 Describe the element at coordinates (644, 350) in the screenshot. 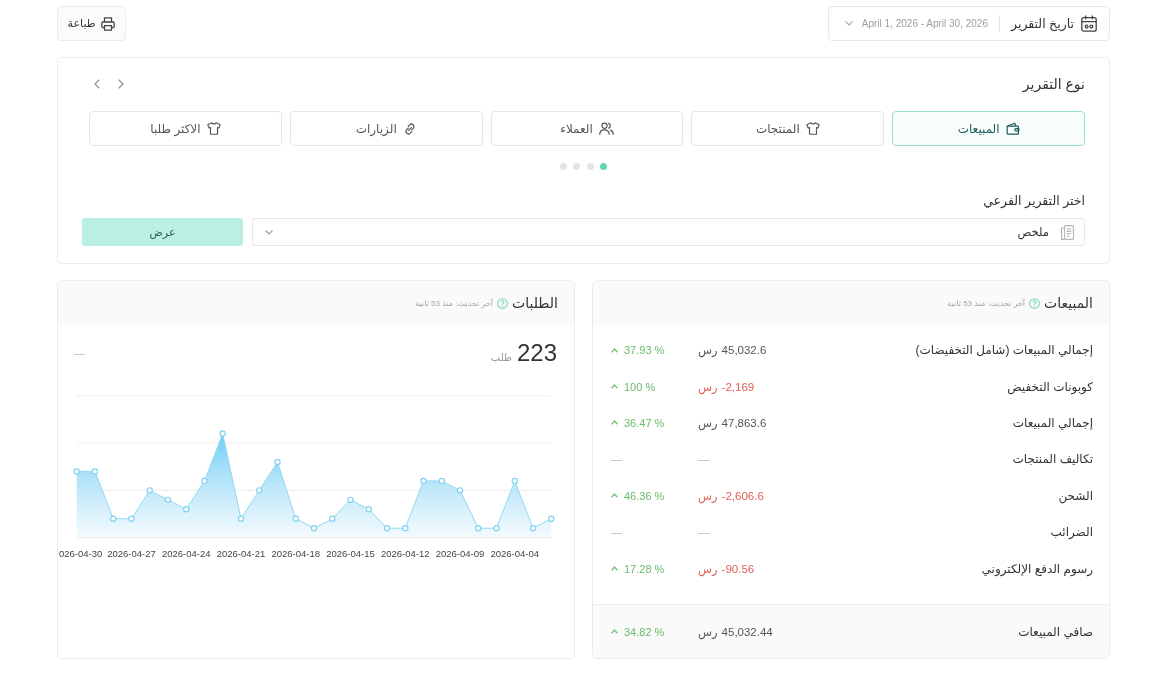

I see `change-percent: 37.93 %` at that location.